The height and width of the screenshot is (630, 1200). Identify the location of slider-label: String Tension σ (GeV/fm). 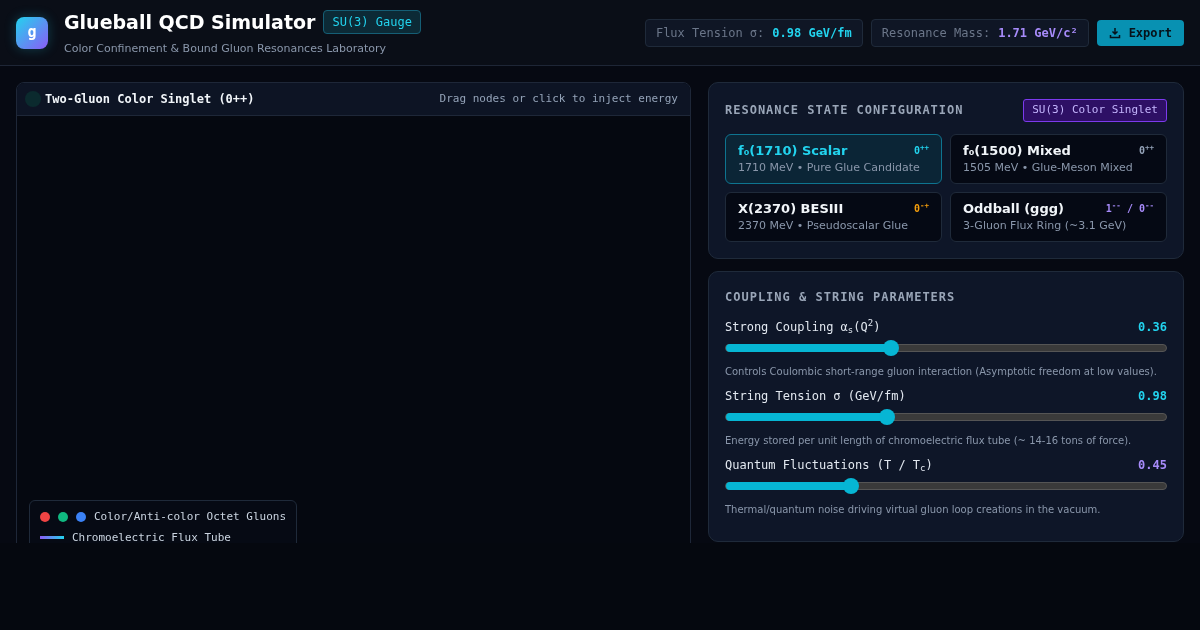
(815, 396).